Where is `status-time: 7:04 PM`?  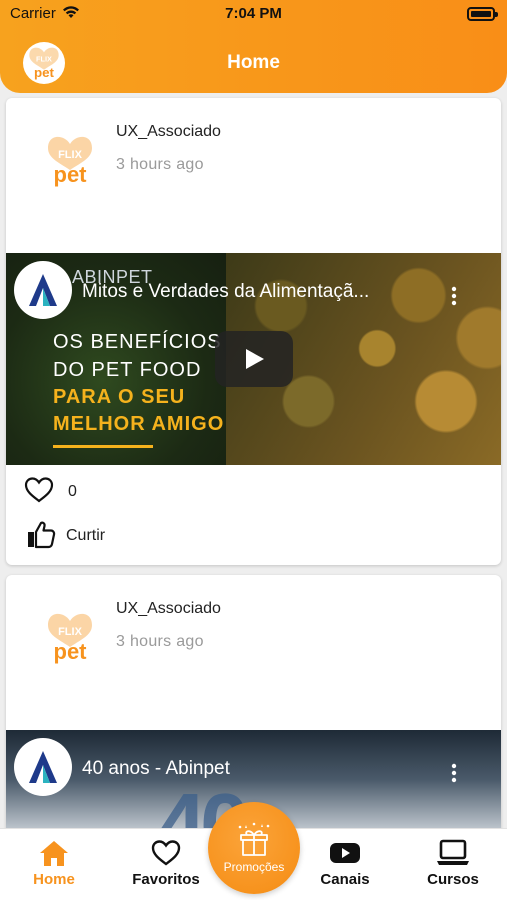 status-time: 7:04 PM is located at coordinates (253, 13).